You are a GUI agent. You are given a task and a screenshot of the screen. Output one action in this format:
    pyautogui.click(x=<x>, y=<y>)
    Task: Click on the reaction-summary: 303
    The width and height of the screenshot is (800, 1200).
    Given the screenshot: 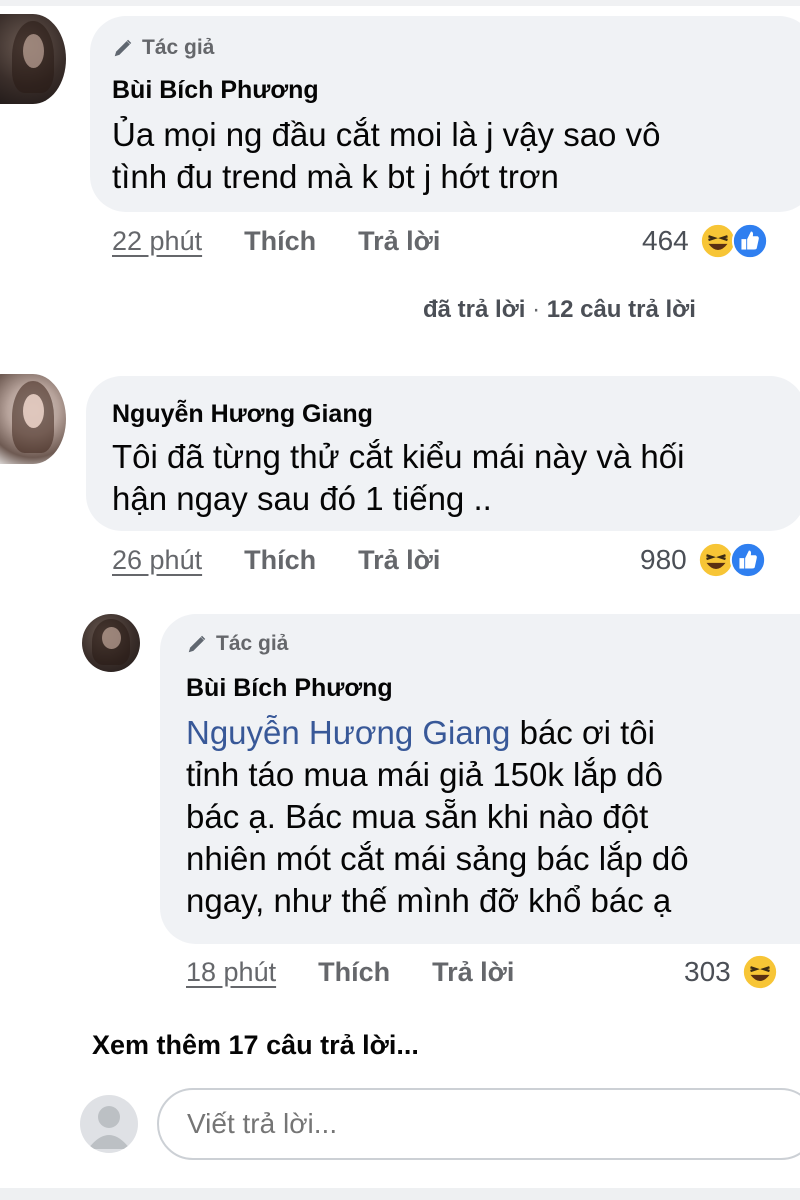 What is the action you would take?
    pyautogui.click(x=731, y=972)
    